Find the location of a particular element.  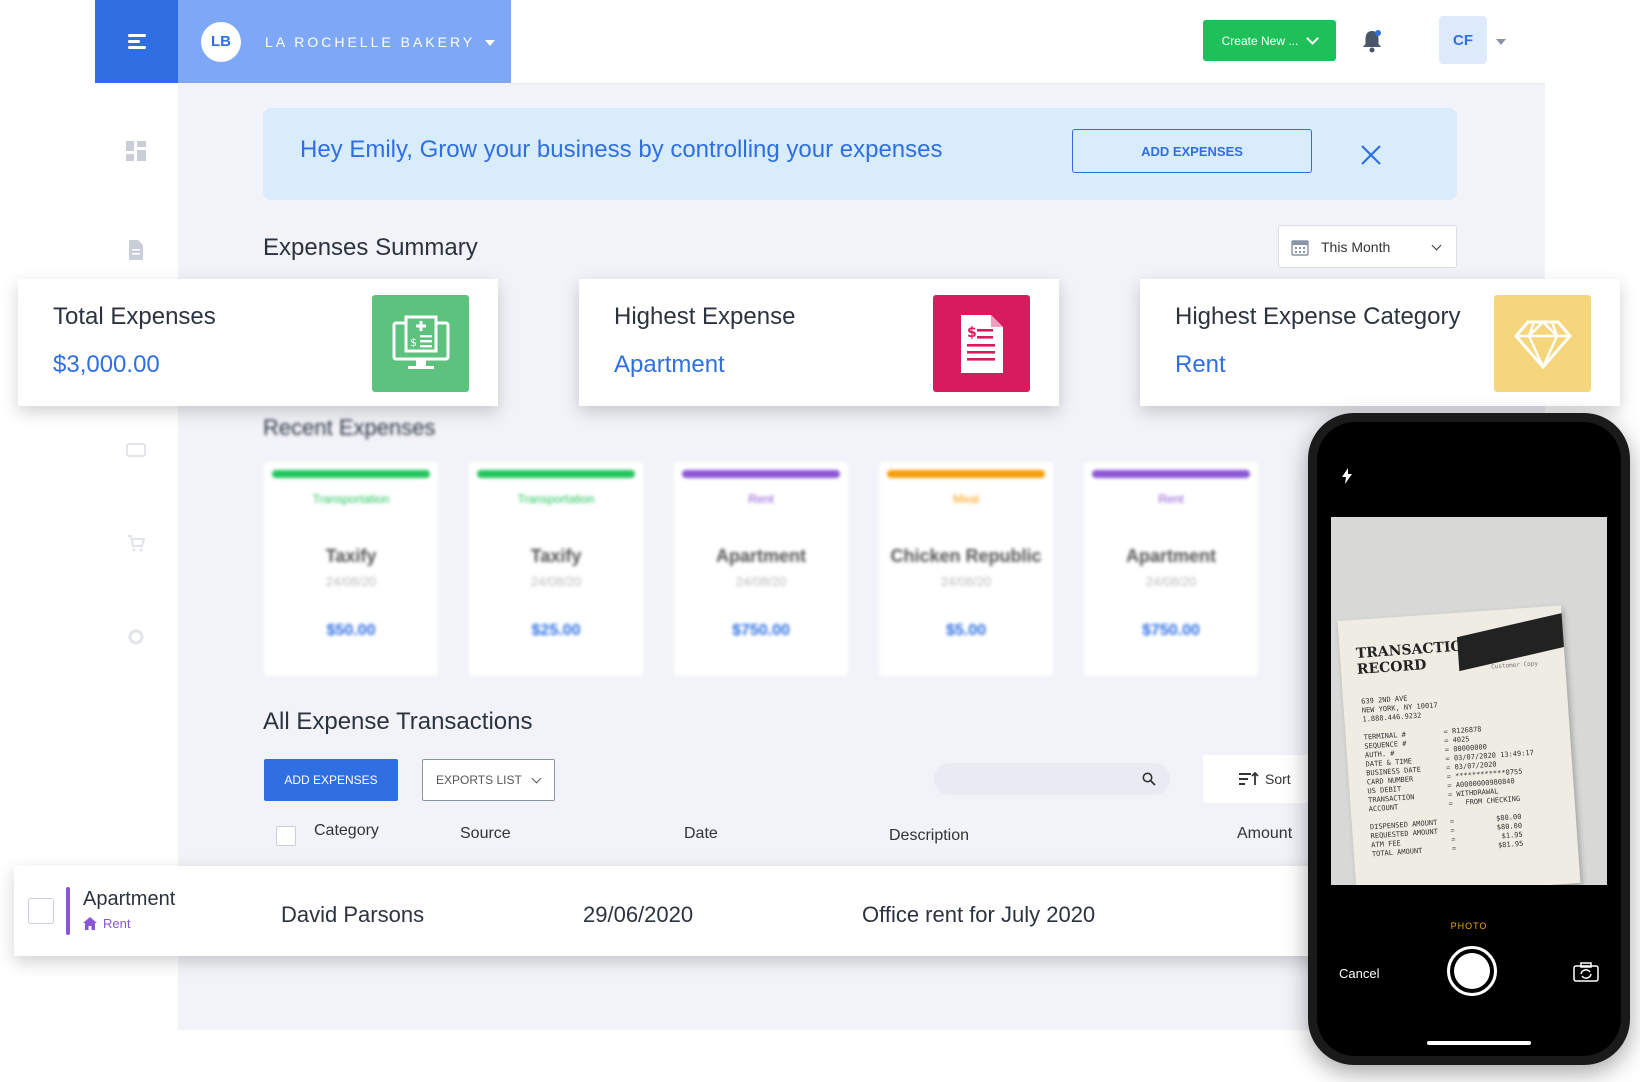

period-select: This Month is located at coordinates (1367, 246).